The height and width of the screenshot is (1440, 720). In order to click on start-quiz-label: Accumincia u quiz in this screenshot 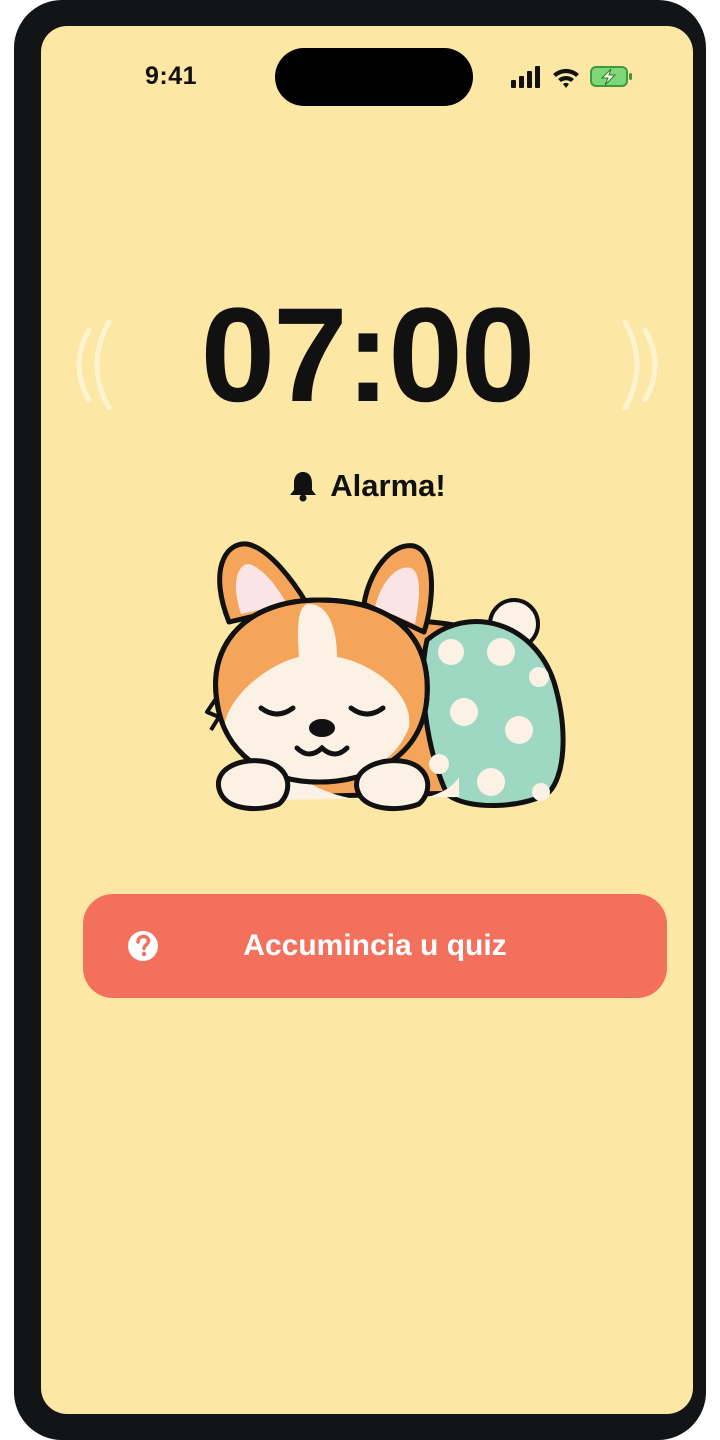, I will do `click(375, 945)`.